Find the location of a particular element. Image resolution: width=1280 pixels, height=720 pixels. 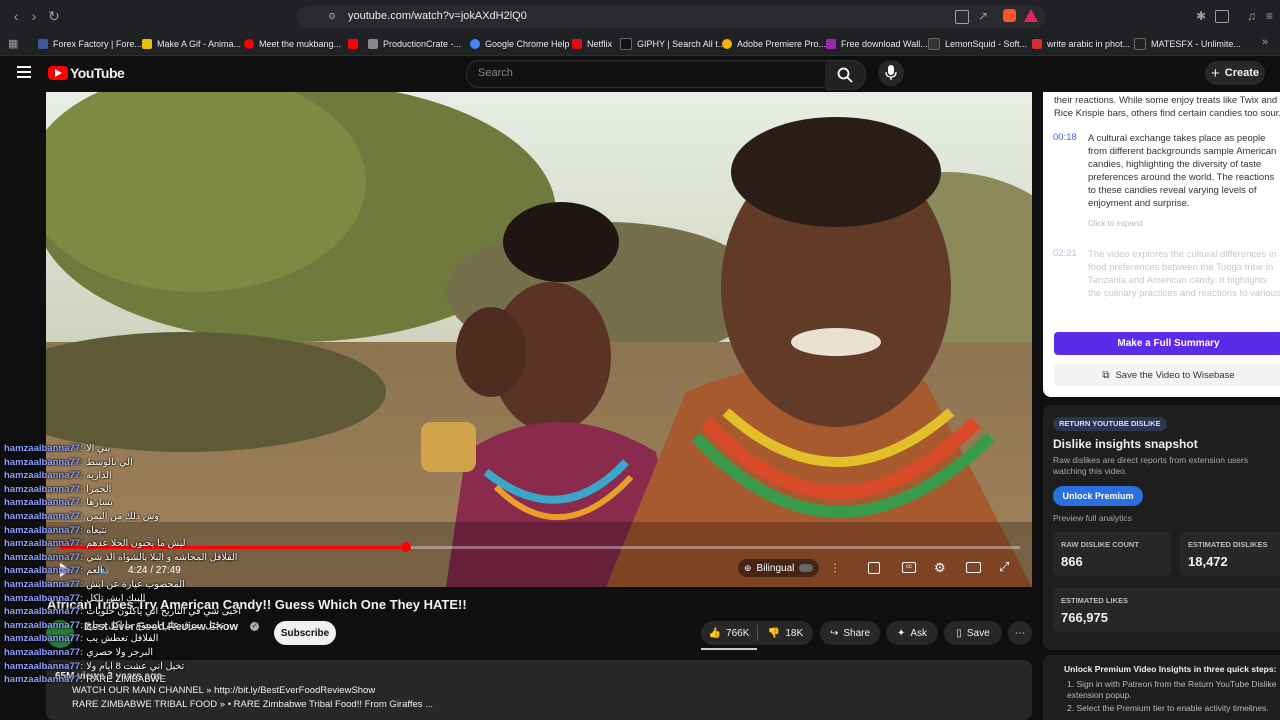

subscribe-button: Subscribe is located at coordinates (305, 633).